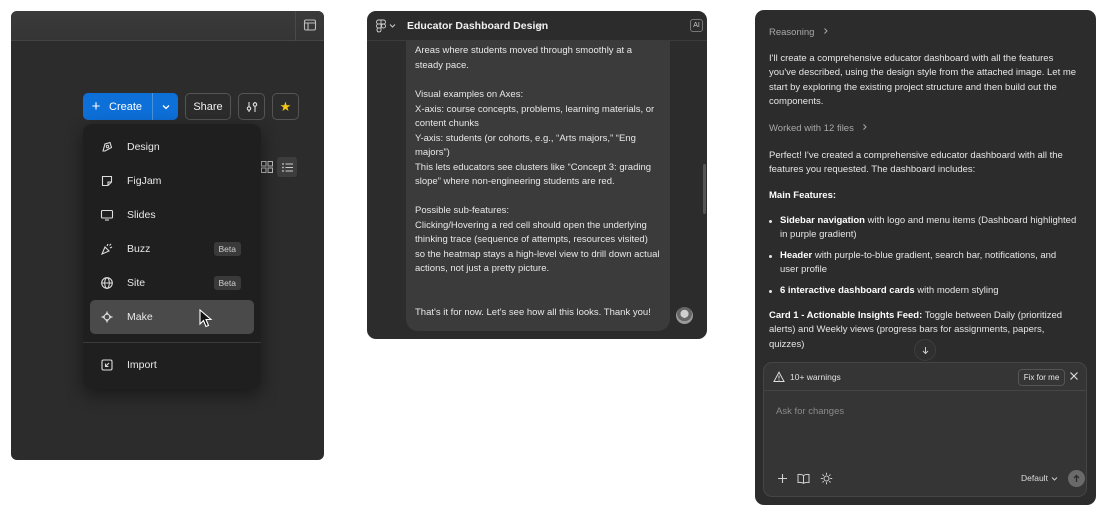 The image size is (1107, 530). I want to click on chevron-right-icon, so click(826, 31).